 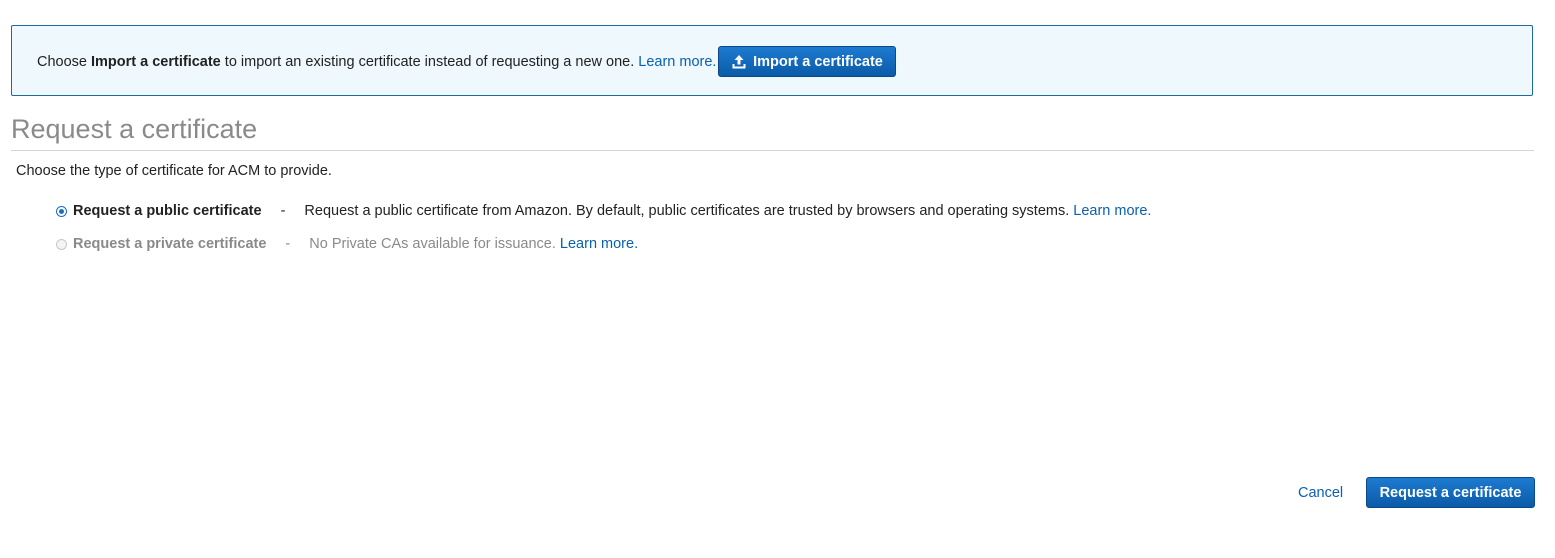 What do you see at coordinates (739, 62) in the screenshot?
I see `upload-icon` at bounding box center [739, 62].